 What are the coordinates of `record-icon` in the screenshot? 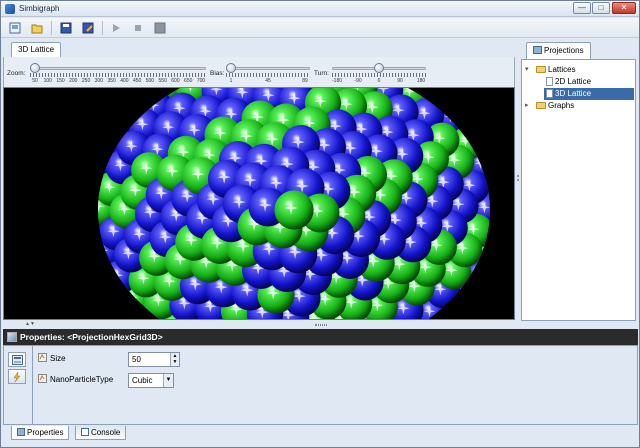 It's located at (160, 28).